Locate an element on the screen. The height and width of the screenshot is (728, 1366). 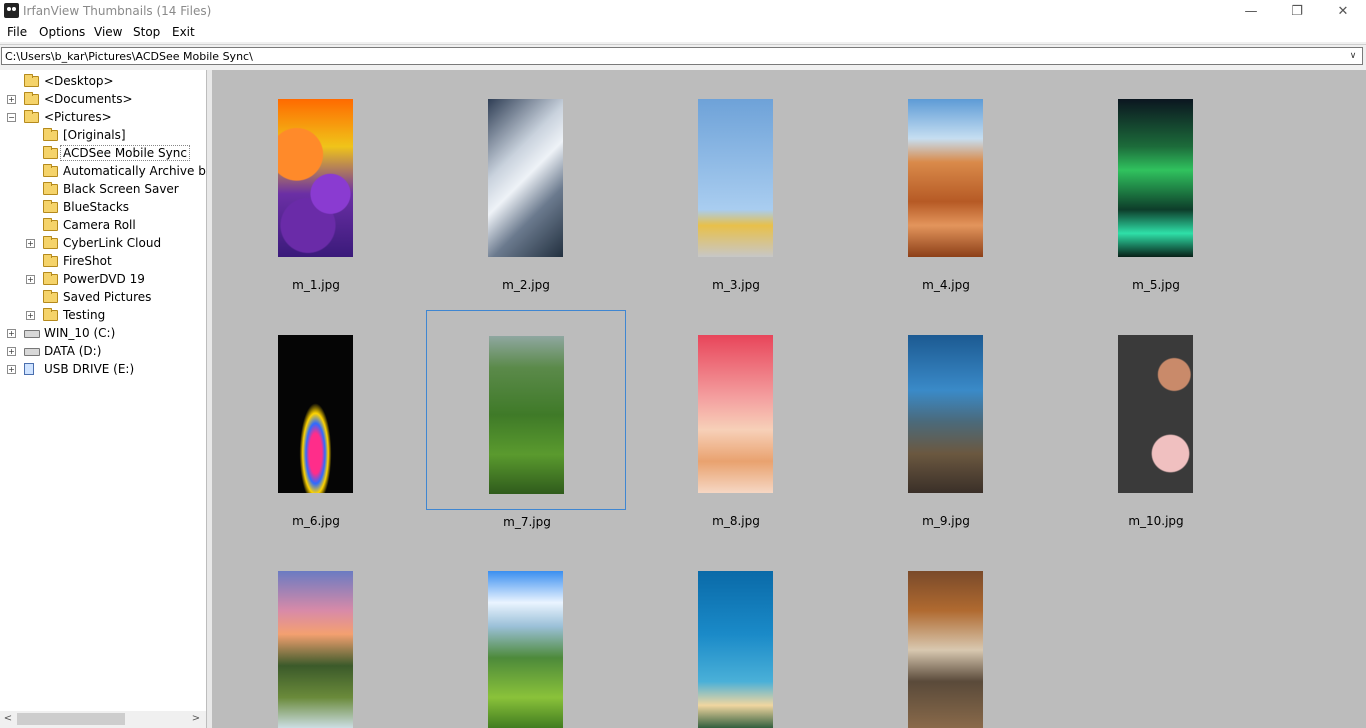
thumbnail-filename: m_6.jpg is located at coordinates (316, 521).